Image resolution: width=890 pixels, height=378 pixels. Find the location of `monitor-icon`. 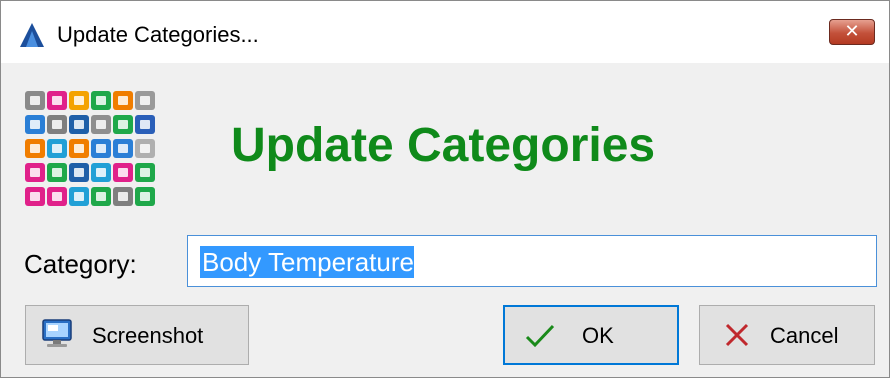

monitor-icon is located at coordinates (57, 333).